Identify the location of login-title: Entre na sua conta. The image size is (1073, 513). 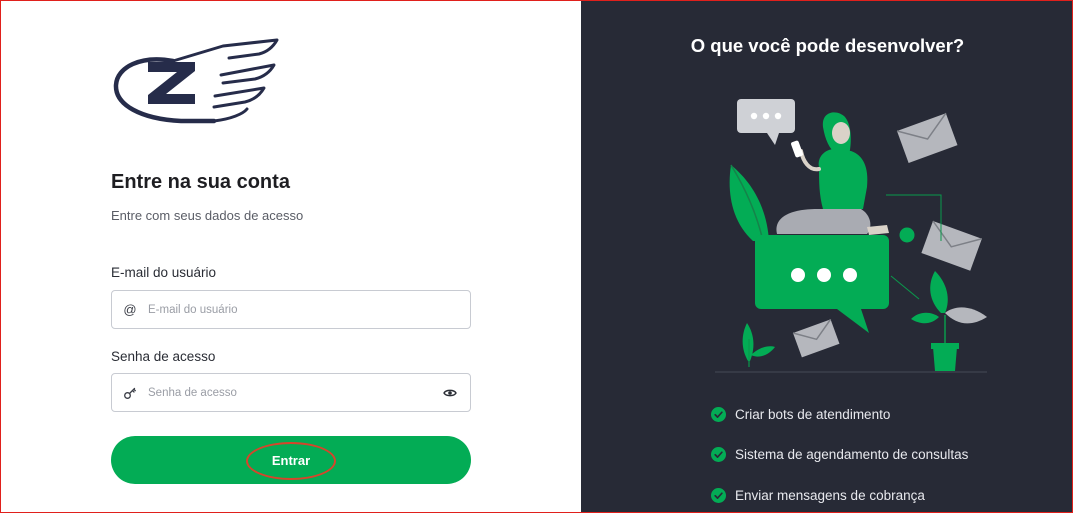
(200, 182).